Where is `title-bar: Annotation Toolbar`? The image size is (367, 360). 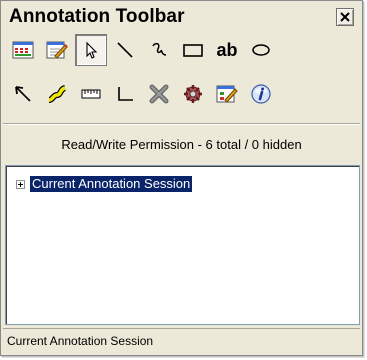 title-bar: Annotation Toolbar is located at coordinates (181, 17).